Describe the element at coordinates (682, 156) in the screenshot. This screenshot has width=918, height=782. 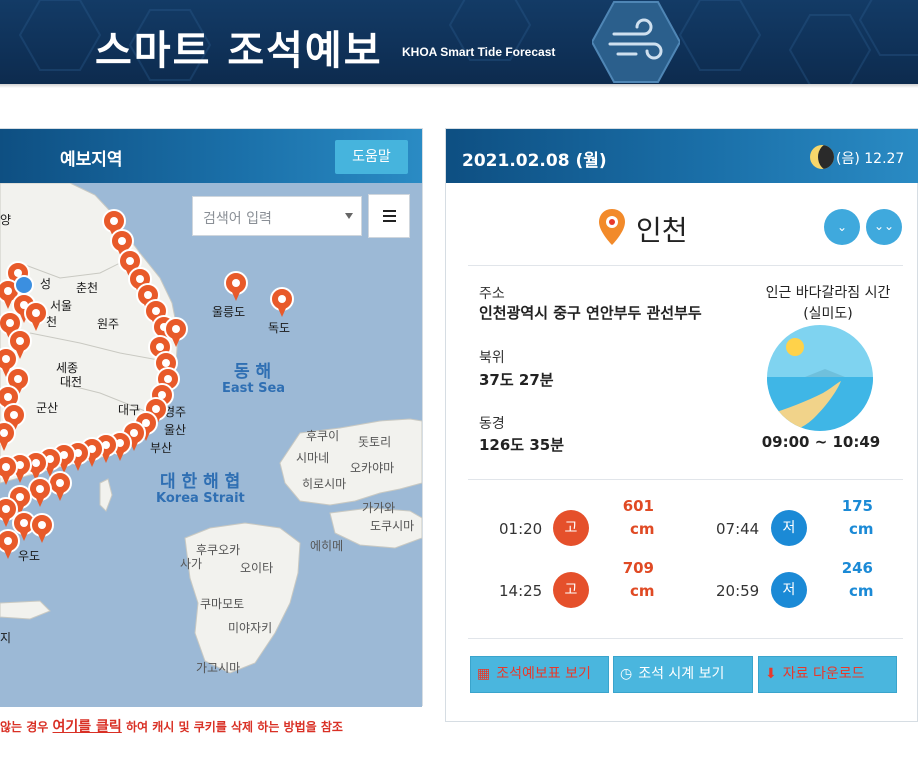
I see `info-panel-header: 2021.02.08 (월) (음) 12.27` at that location.